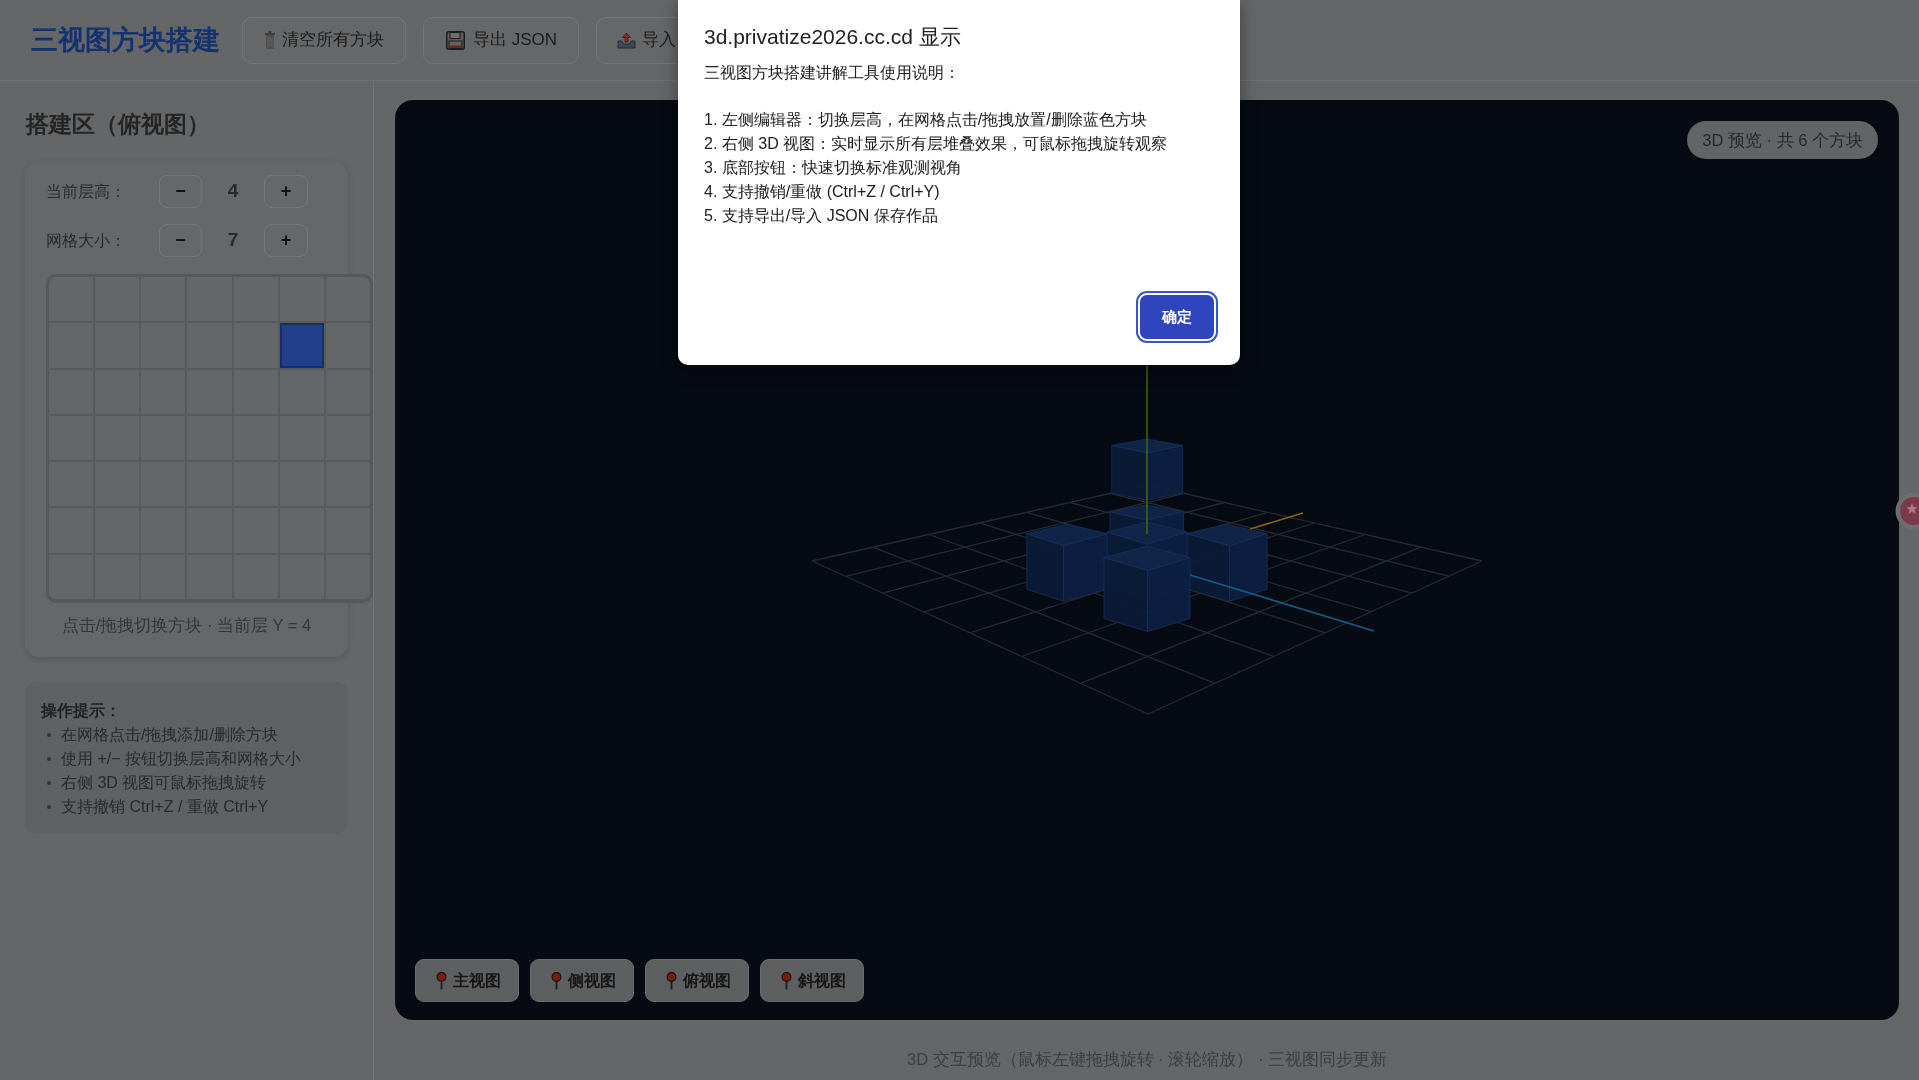  Describe the element at coordinates (1782, 140) in the screenshot. I see `preview-badge: 3D 预览 · 共 6 个方块` at that location.